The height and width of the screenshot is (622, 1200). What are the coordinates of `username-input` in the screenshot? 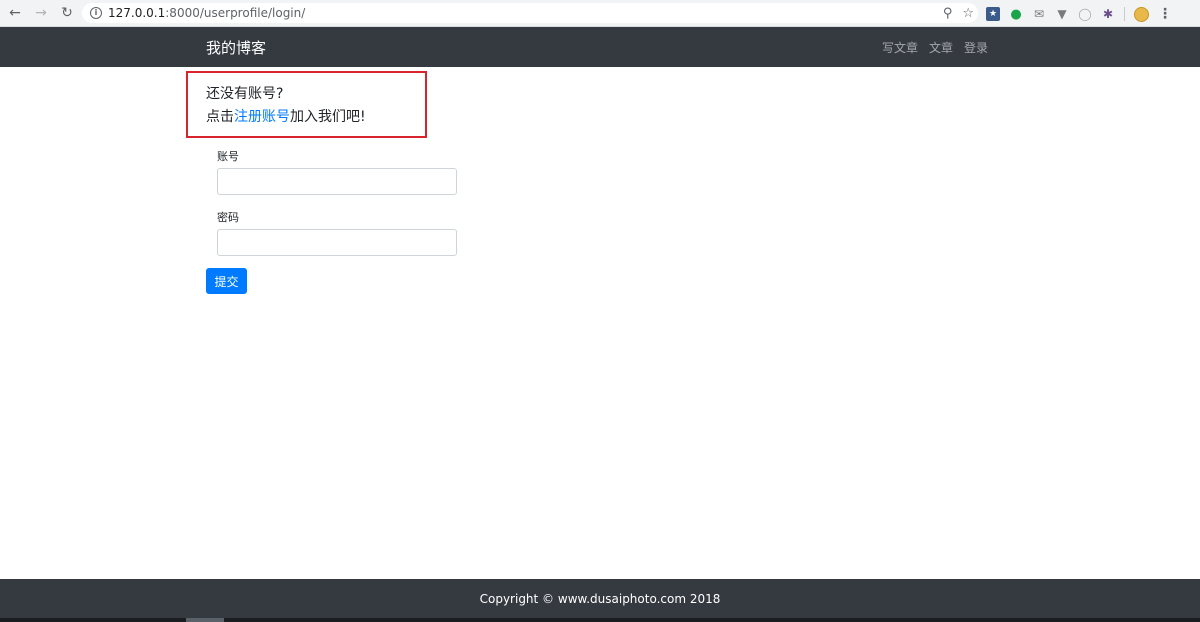 It's located at (337, 181).